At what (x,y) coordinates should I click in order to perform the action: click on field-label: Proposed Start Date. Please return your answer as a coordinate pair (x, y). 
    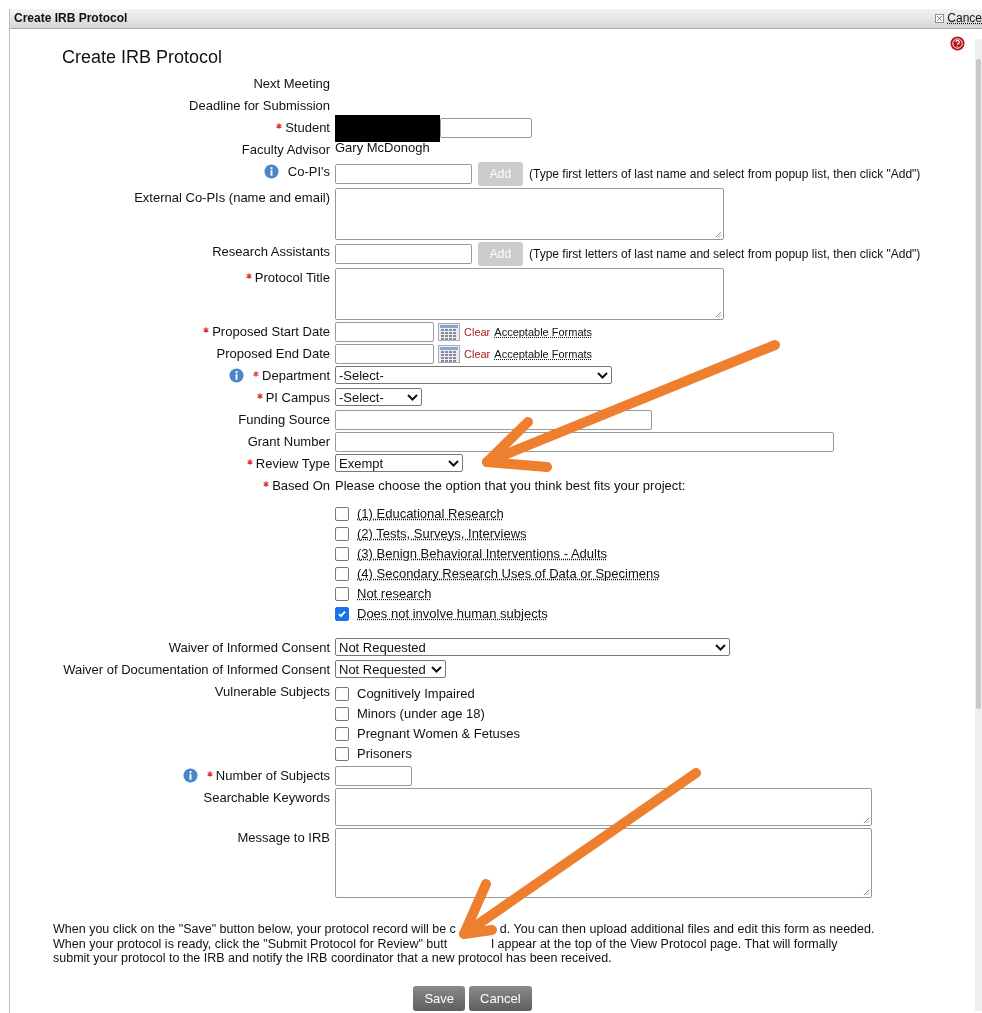
    Looking at the image, I should click on (271, 331).